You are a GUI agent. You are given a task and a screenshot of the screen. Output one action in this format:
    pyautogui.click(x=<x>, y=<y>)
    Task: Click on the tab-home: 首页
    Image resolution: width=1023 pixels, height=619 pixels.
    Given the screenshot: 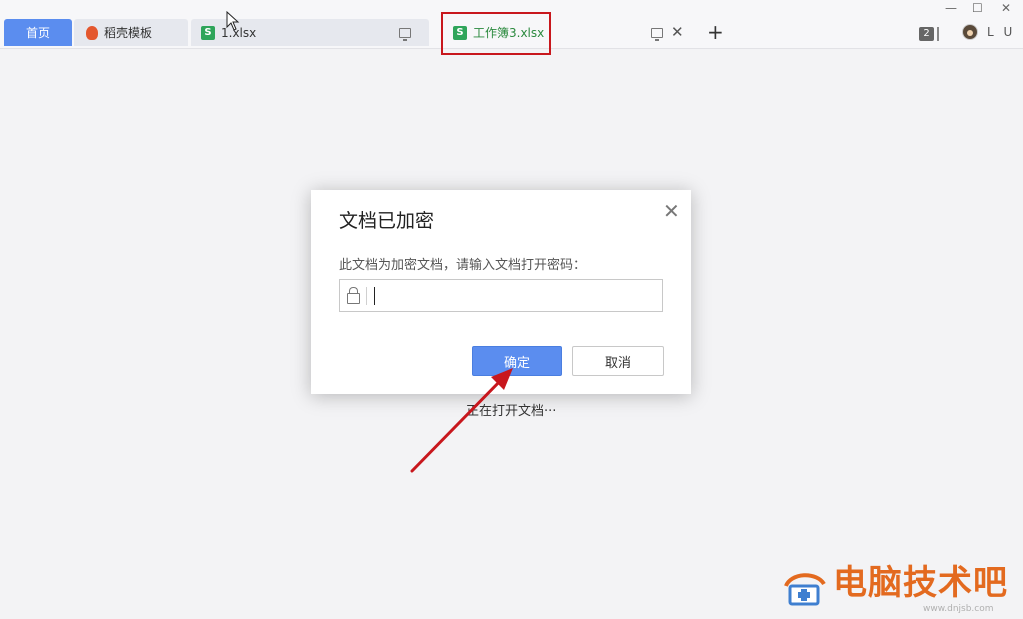 What is the action you would take?
    pyautogui.click(x=38, y=32)
    